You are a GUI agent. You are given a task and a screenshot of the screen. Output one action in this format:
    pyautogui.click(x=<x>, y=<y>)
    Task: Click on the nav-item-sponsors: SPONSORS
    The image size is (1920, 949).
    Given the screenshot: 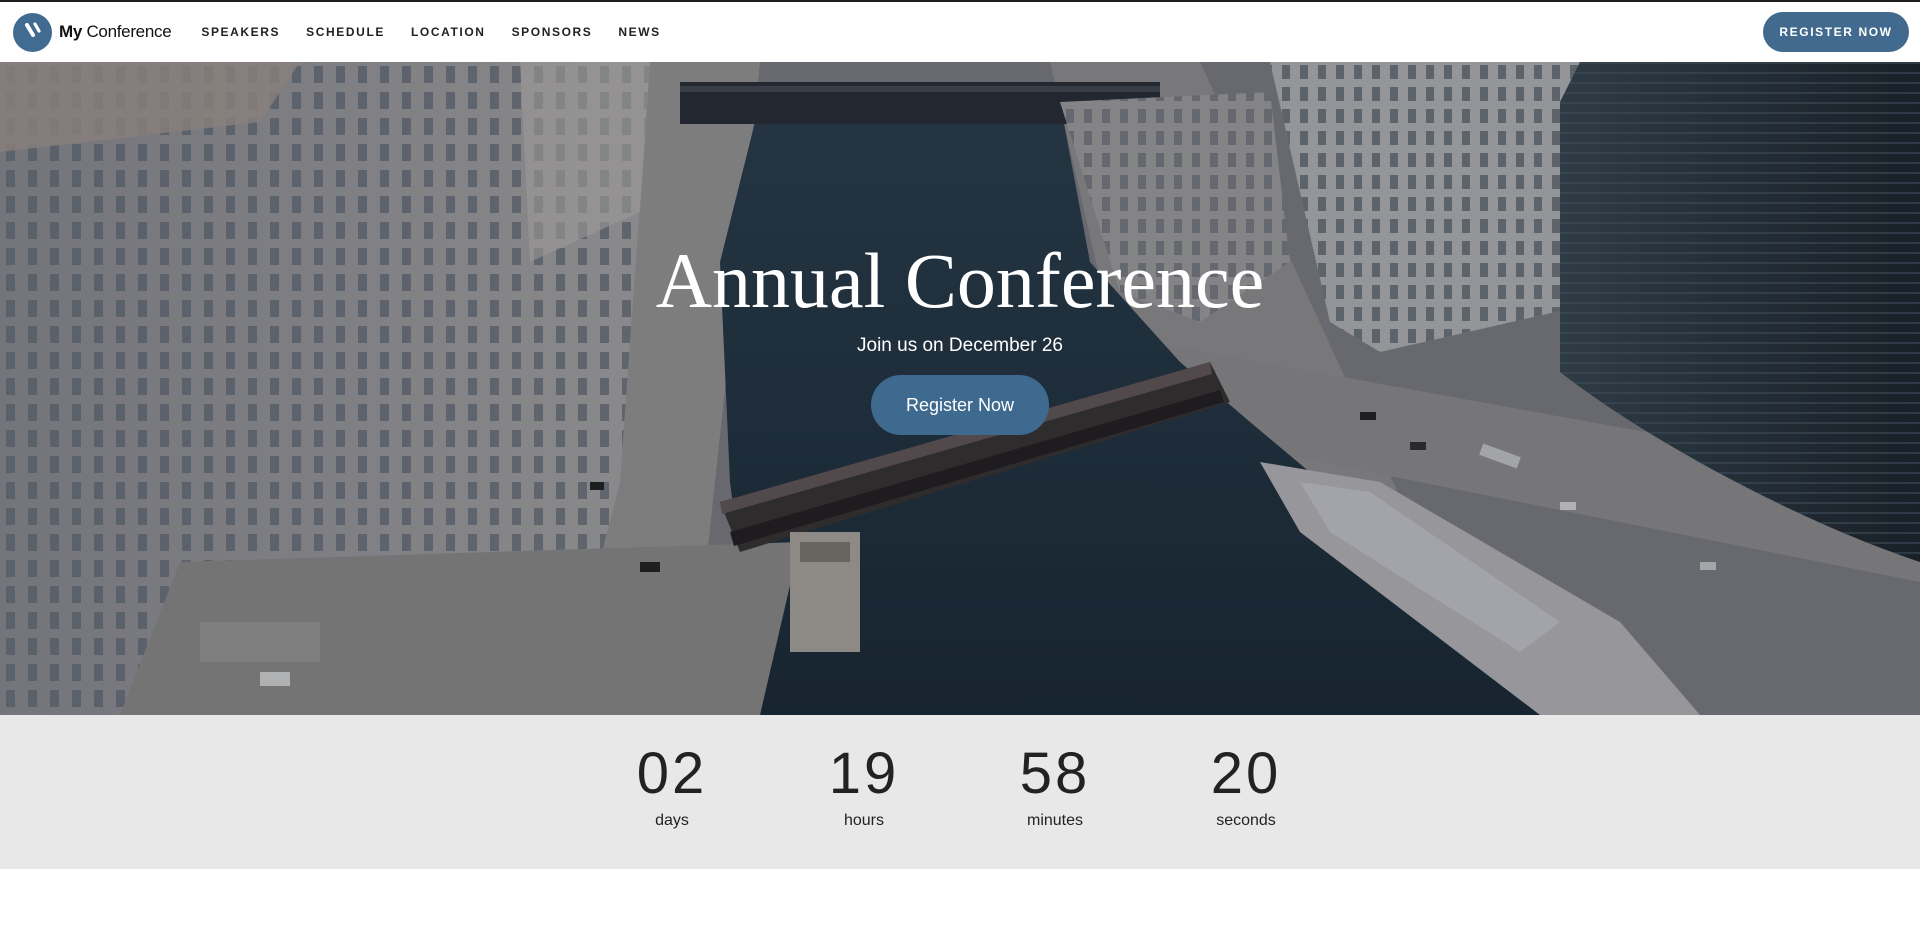 What is the action you would take?
    pyautogui.click(x=552, y=32)
    